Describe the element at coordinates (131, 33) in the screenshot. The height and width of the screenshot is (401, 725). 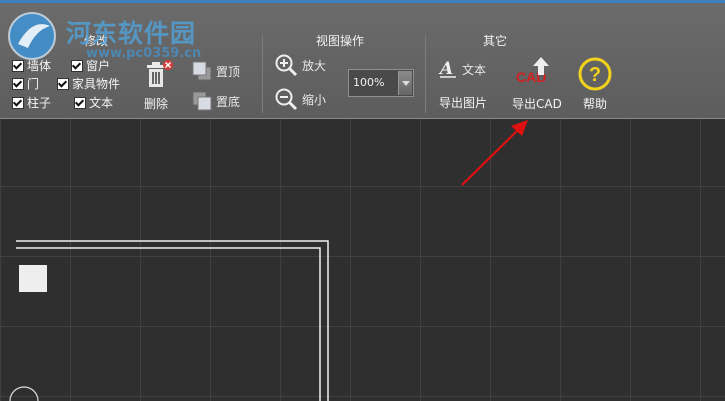
I see `watermark-site-name: 河东软件园` at that location.